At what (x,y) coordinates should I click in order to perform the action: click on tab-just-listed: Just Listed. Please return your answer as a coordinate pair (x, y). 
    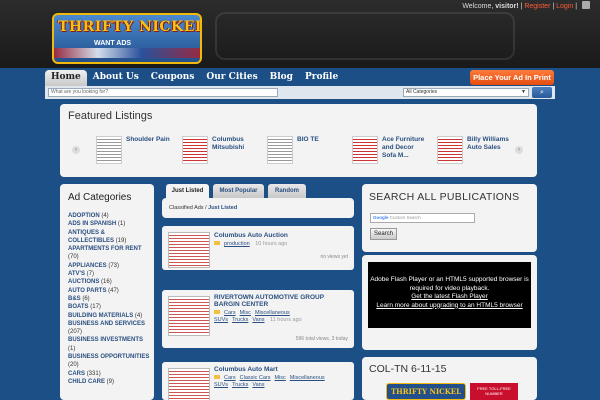
    Looking at the image, I should click on (187, 191).